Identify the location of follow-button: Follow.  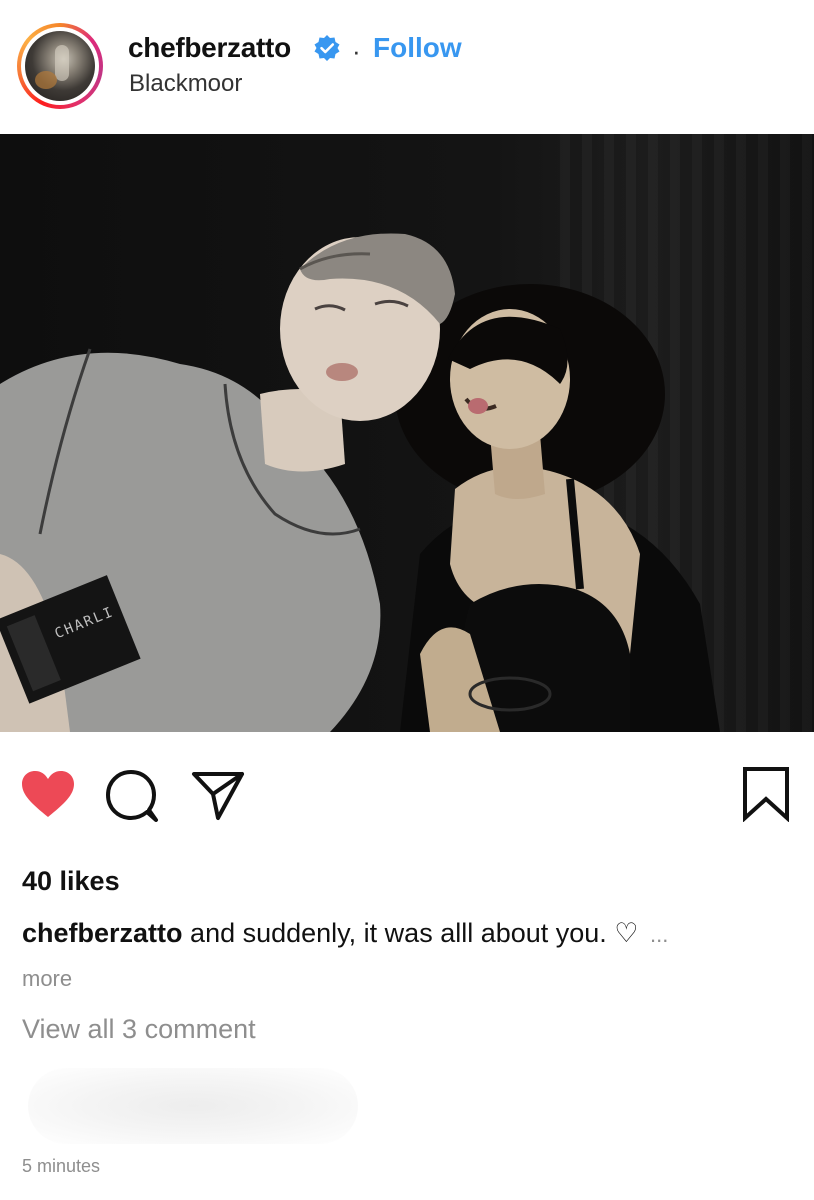
(417, 48).